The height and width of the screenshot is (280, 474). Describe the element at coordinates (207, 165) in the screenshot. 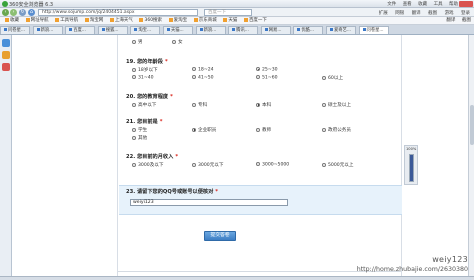

I see `option: 3000元以下` at that location.